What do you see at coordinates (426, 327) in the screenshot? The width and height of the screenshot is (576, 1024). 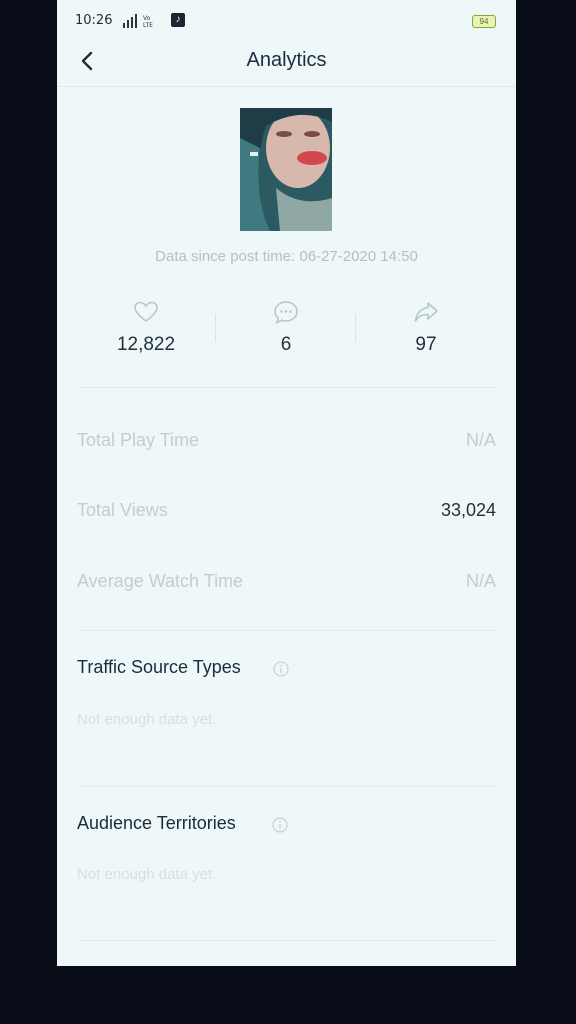 I see `shares-stat: 97` at bounding box center [426, 327].